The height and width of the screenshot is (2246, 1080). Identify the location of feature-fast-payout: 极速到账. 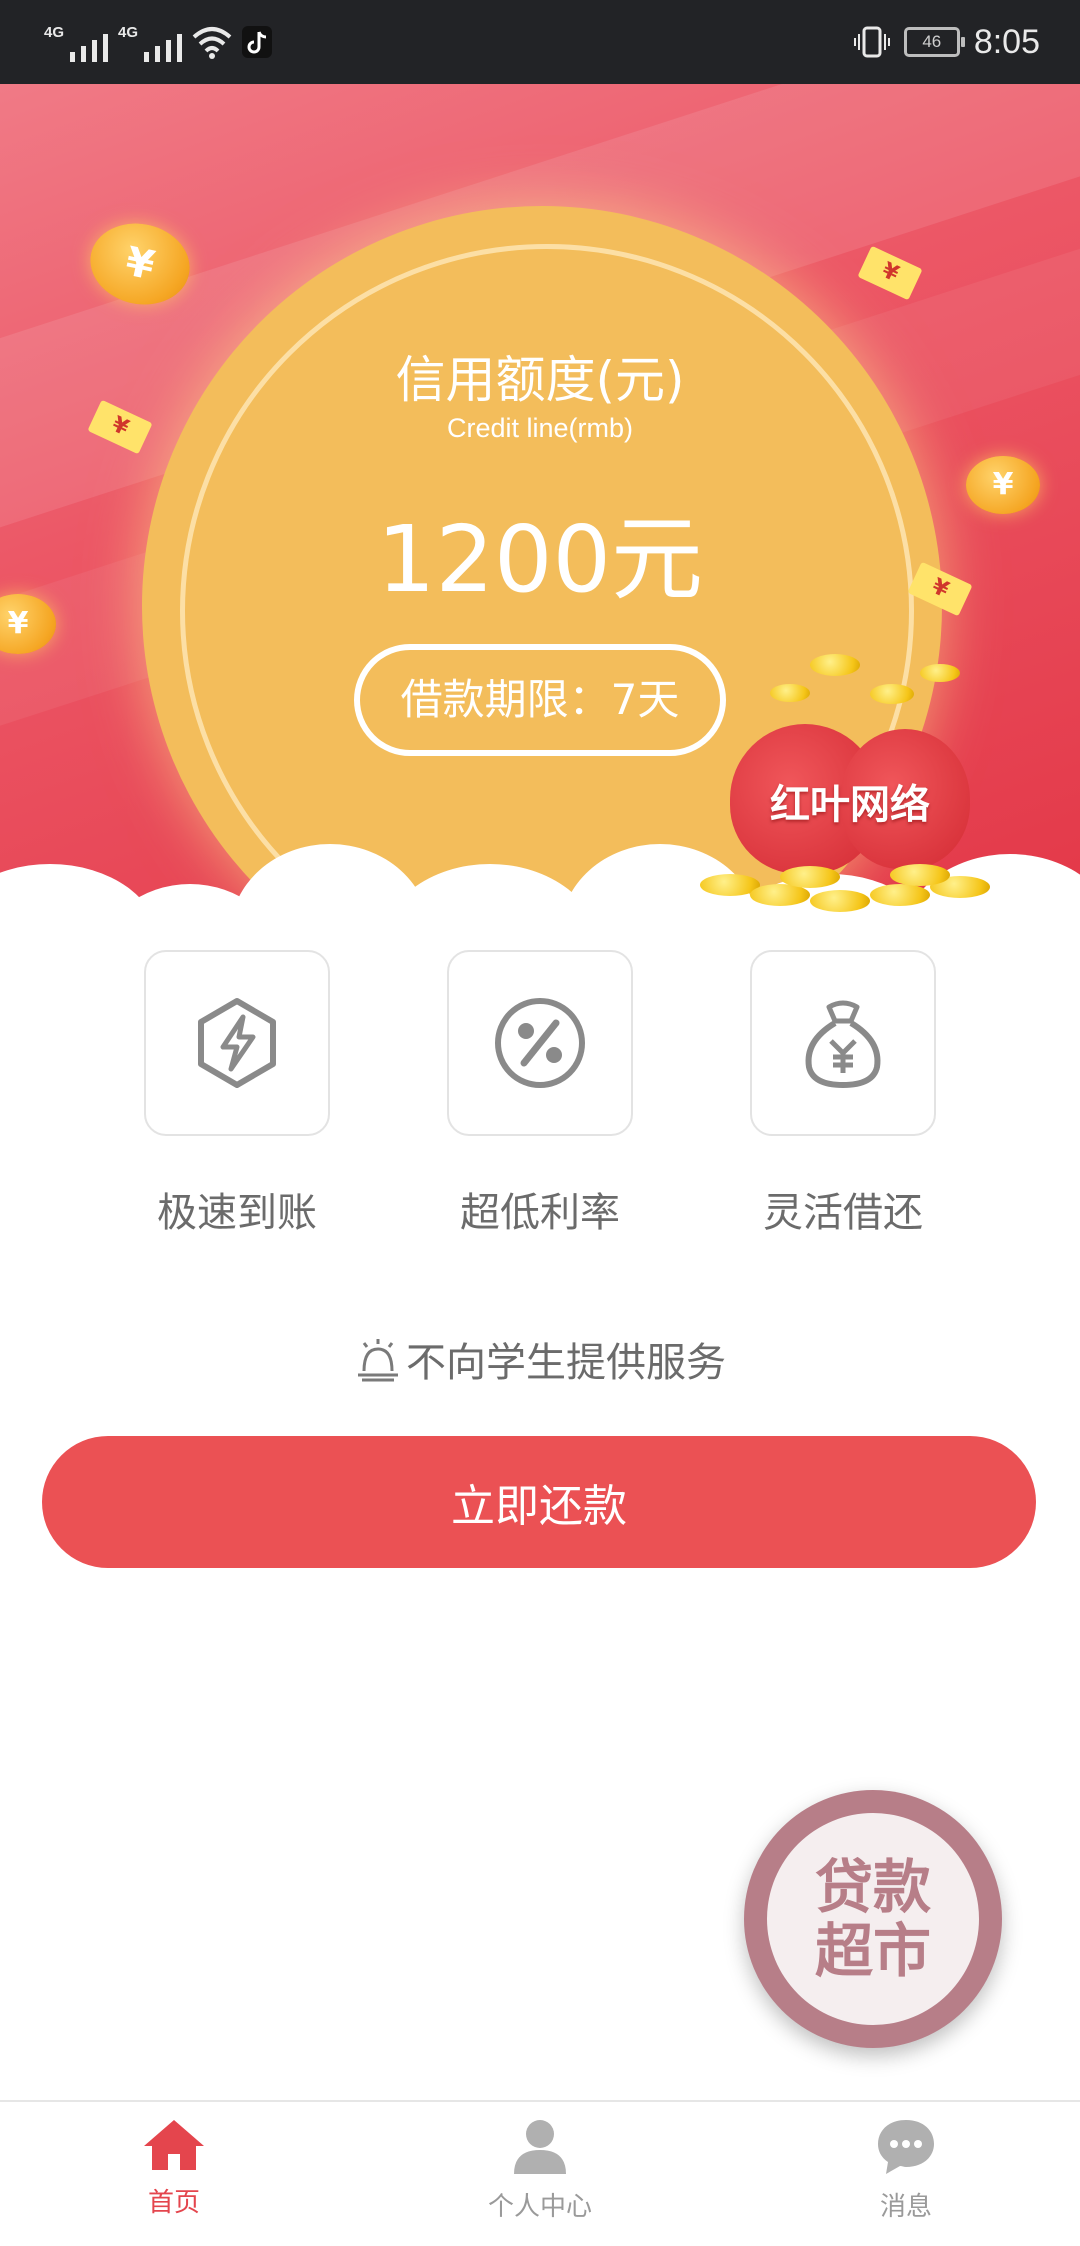
(237, 1094).